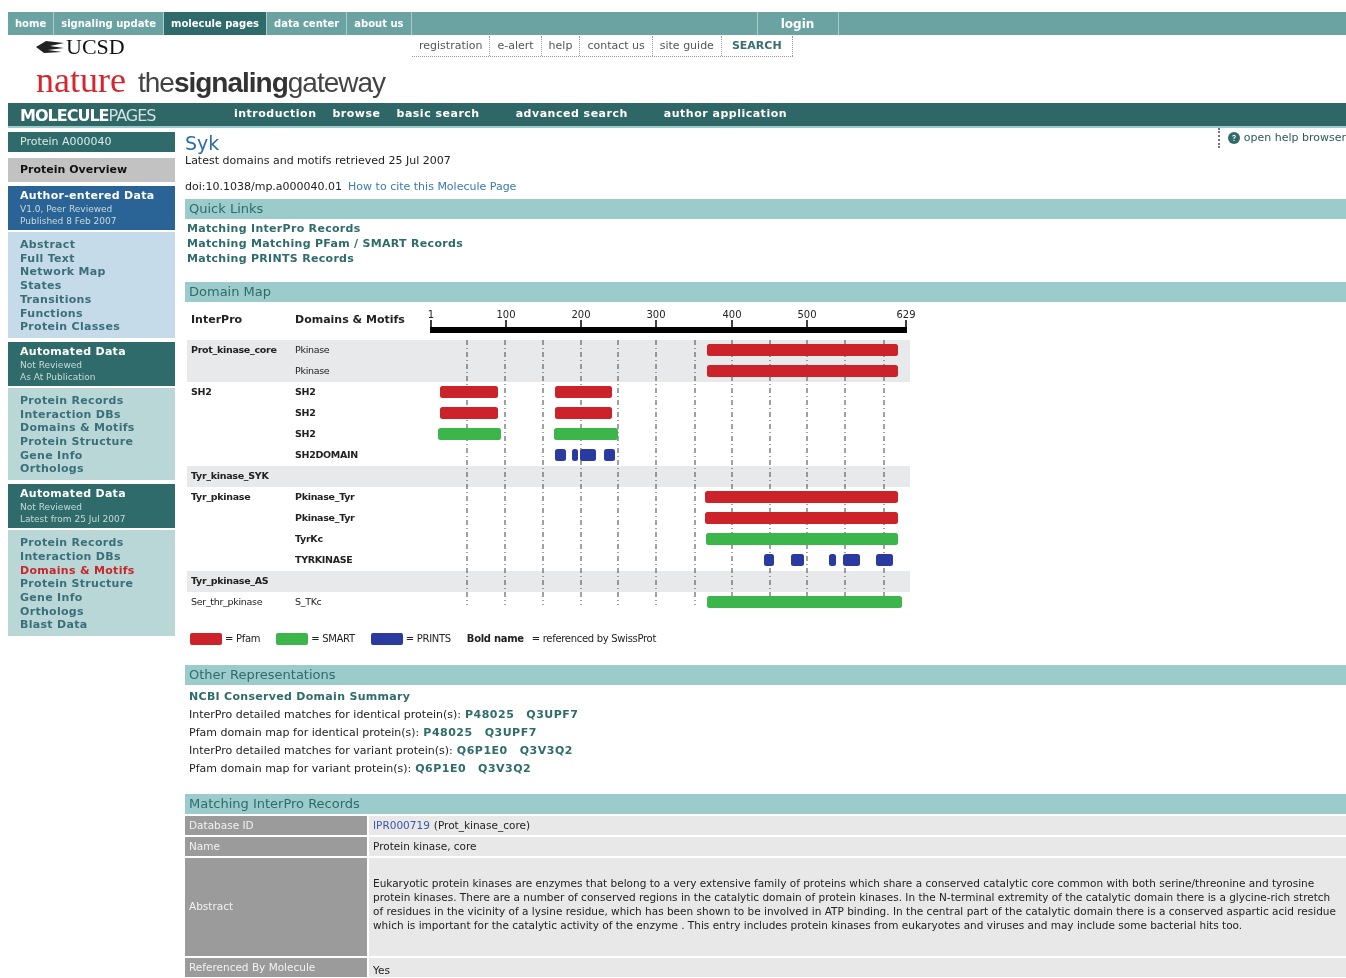 The image size is (1346, 978). I want to click on ncbi-link: NCBI Conserved Domain Summary, so click(767, 697).